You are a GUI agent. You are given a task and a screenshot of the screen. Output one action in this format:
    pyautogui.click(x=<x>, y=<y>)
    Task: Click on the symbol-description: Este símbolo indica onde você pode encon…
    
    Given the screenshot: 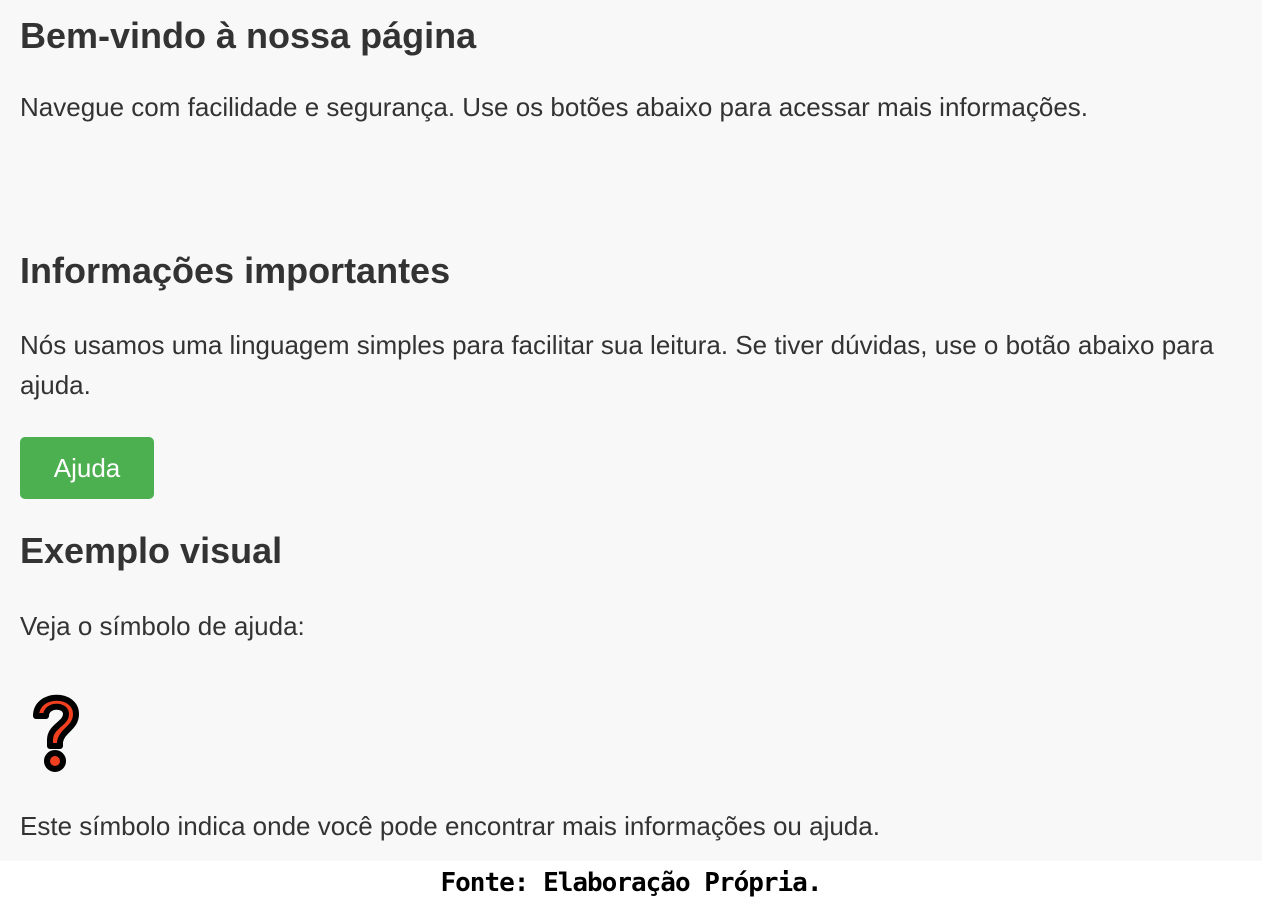 What is the action you would take?
    pyautogui.click(x=450, y=826)
    